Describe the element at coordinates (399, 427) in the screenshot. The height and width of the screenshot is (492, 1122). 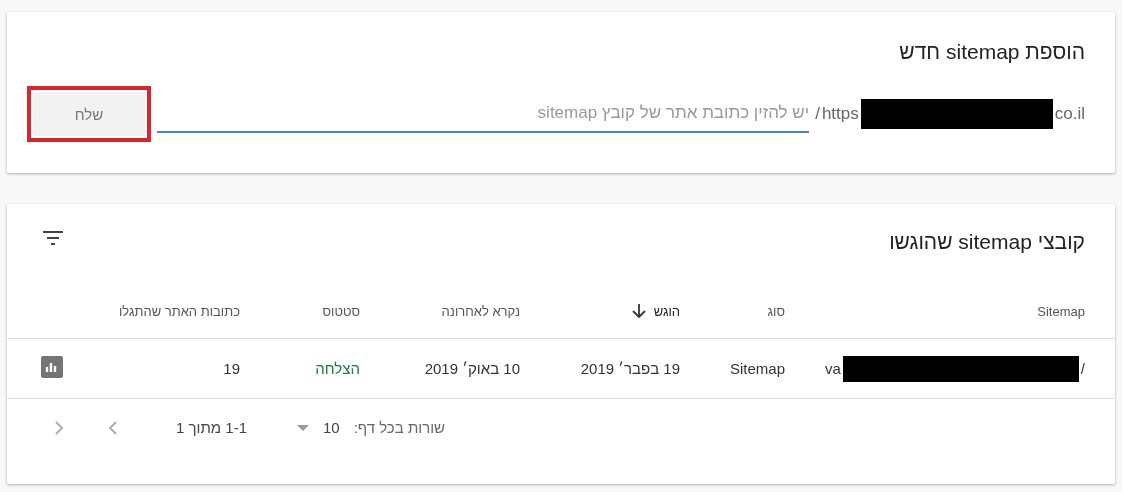
I see `rows-per-page-label: שורות בכל דף:` at that location.